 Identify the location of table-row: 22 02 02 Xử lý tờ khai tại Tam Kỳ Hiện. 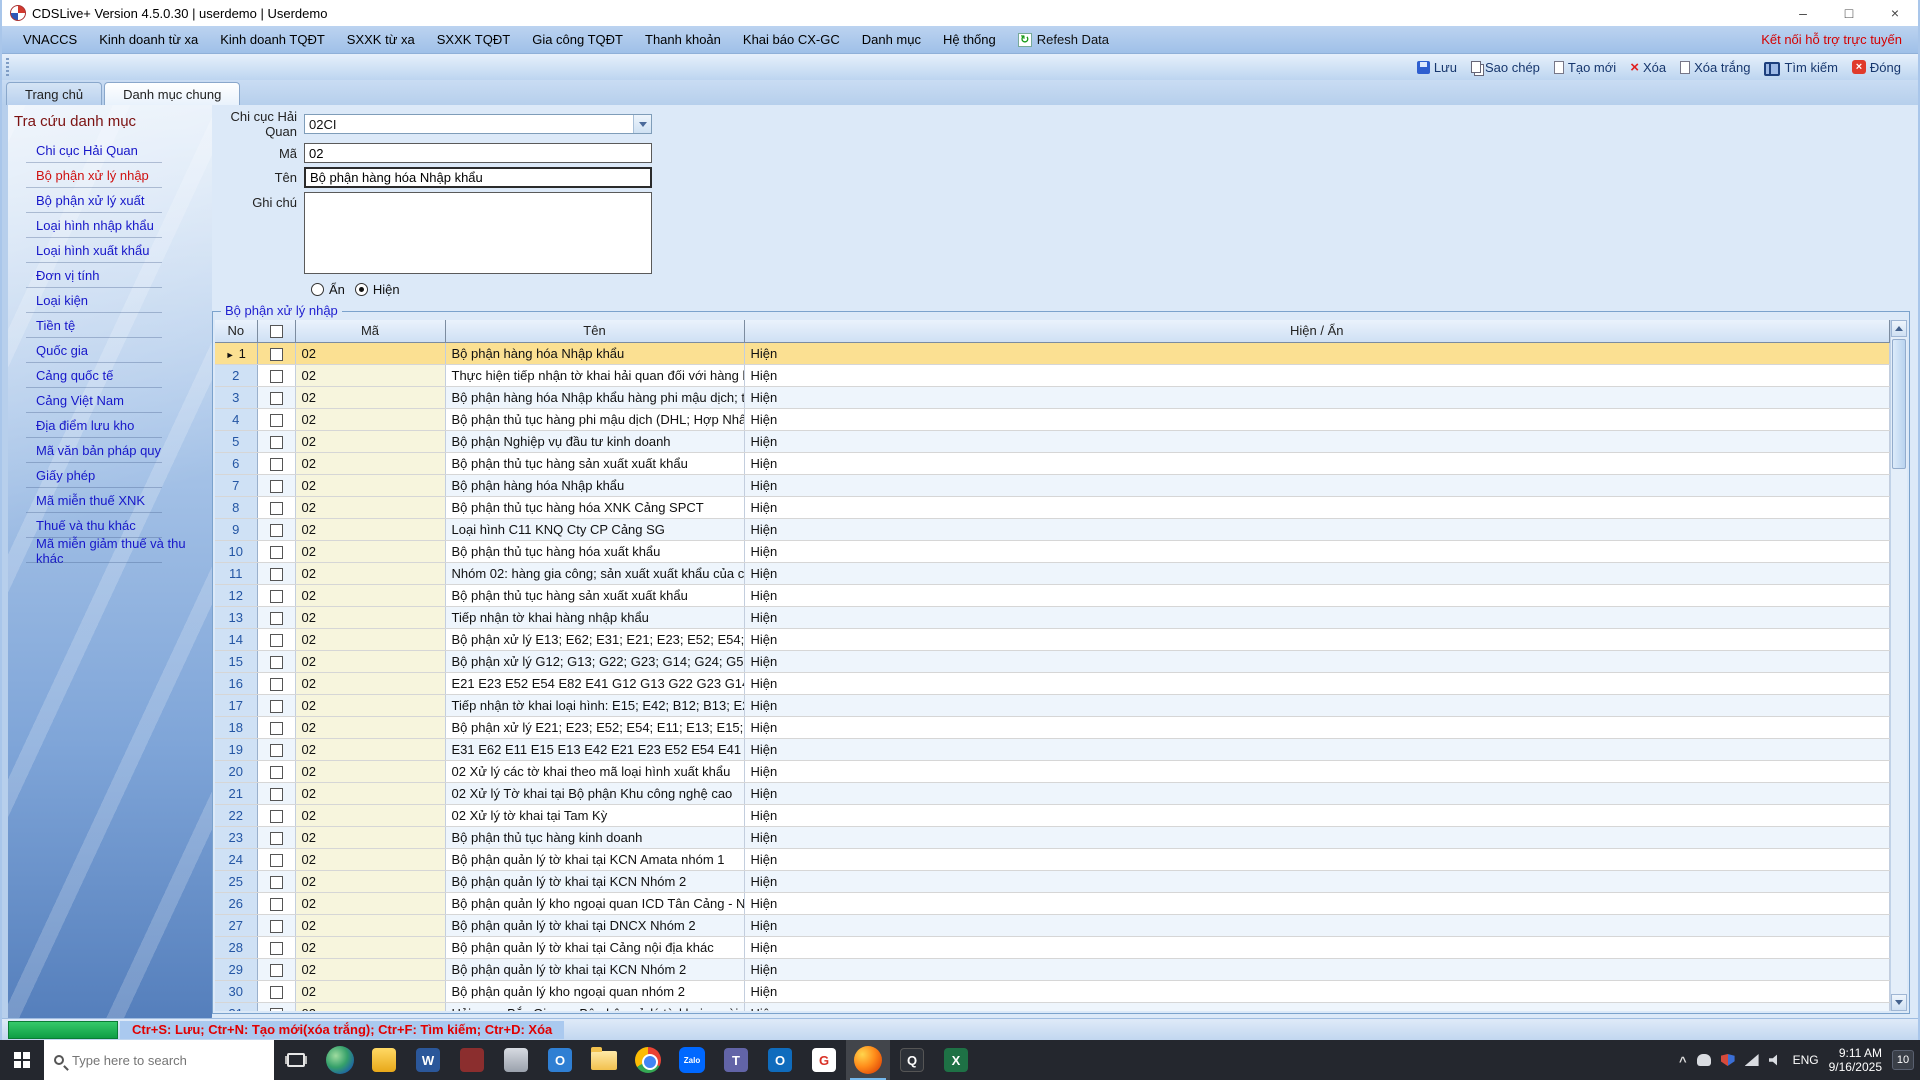
(1052, 815).